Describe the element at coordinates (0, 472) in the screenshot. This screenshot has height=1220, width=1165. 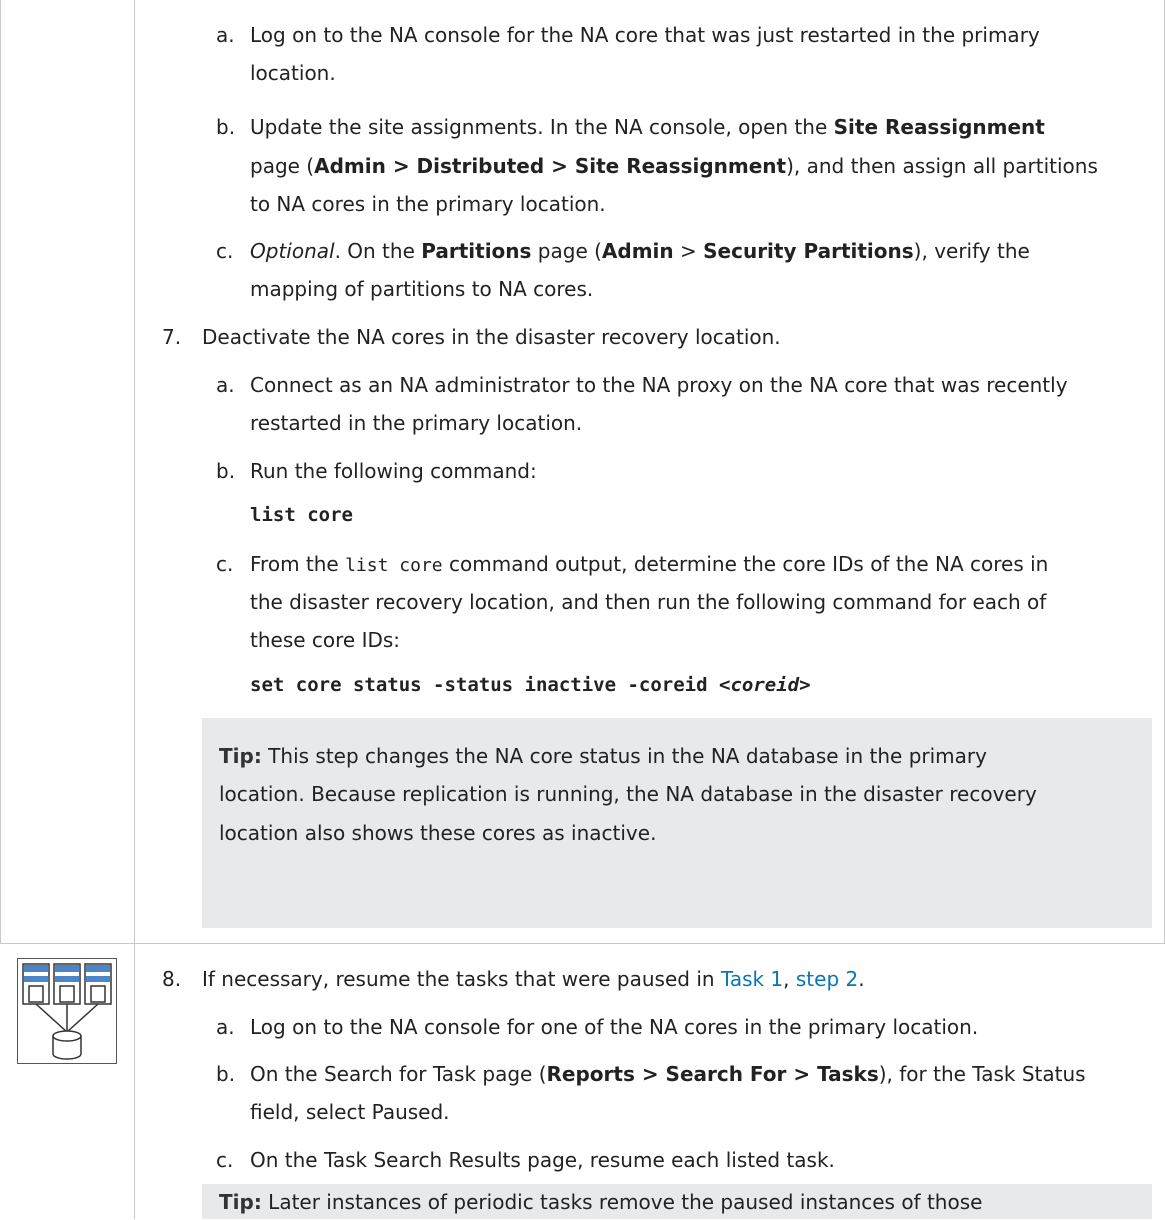
I see `table-left-border` at that location.